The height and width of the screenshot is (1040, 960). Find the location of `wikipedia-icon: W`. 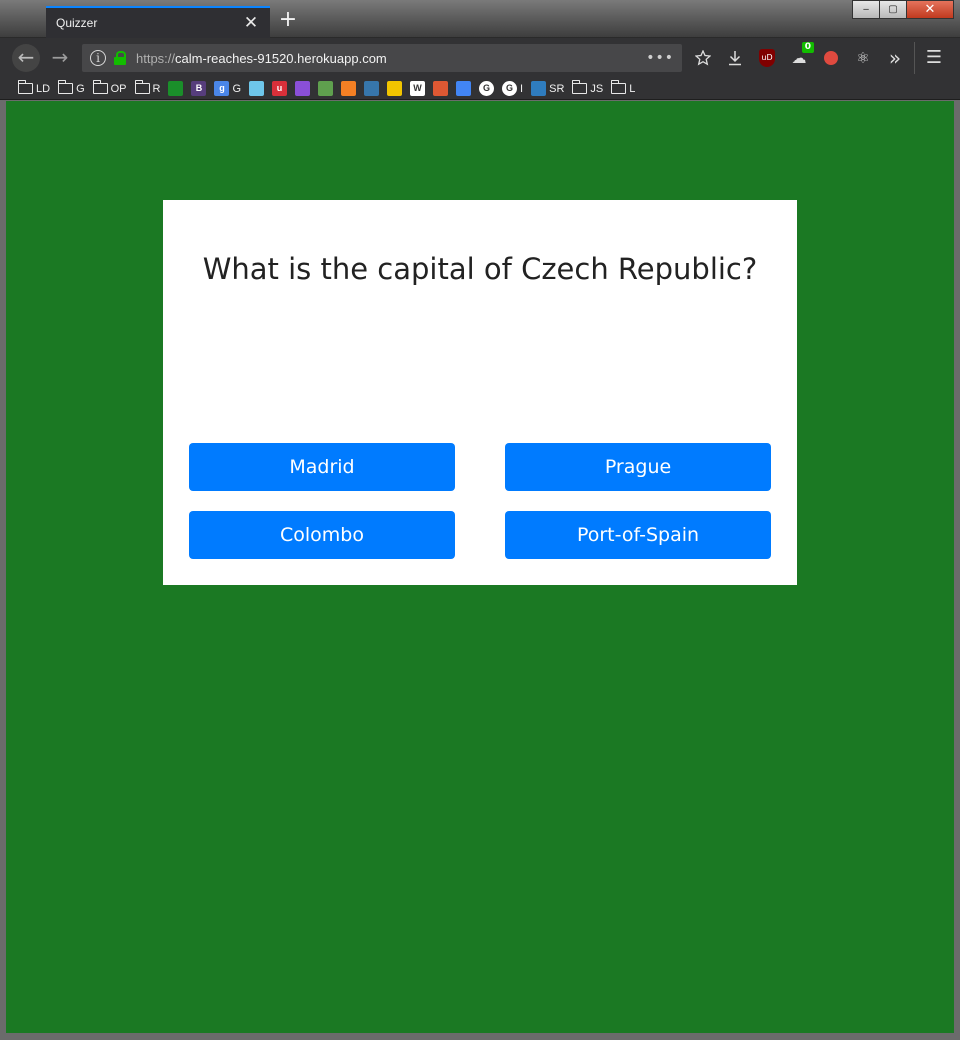

wikipedia-icon: W is located at coordinates (418, 88).